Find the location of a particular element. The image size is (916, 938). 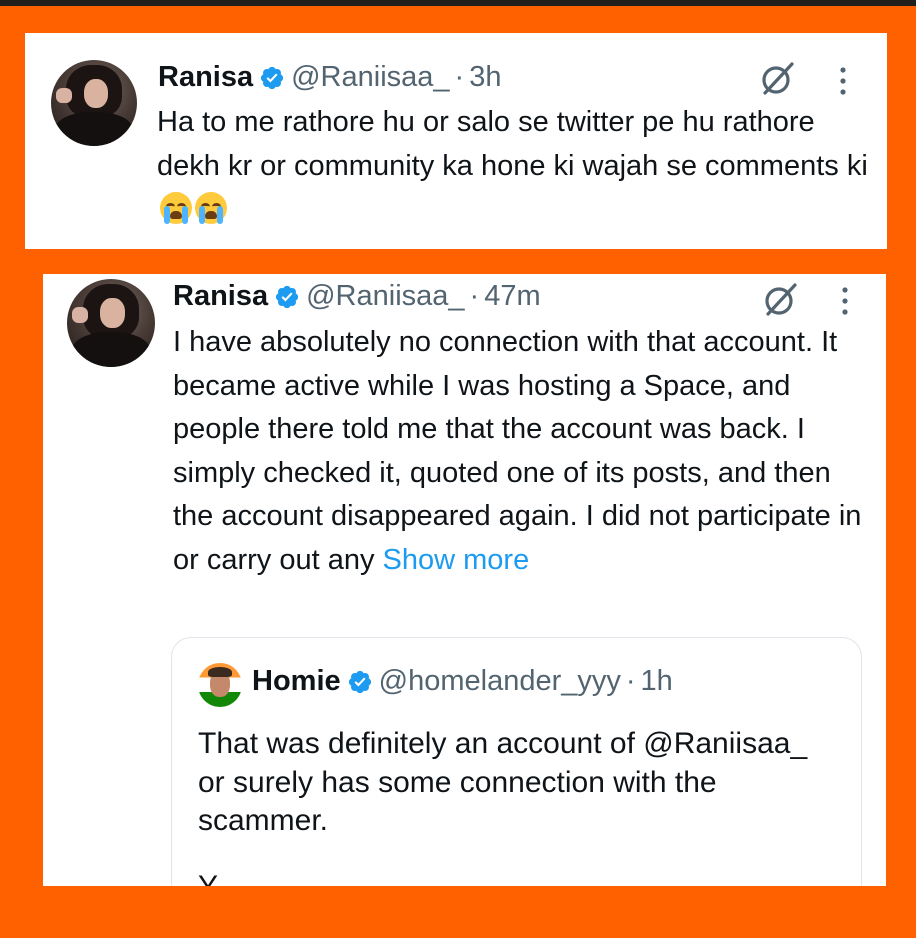

post-header: Ranisa @Raniisaa_ · 3h is located at coordinates (329, 77).